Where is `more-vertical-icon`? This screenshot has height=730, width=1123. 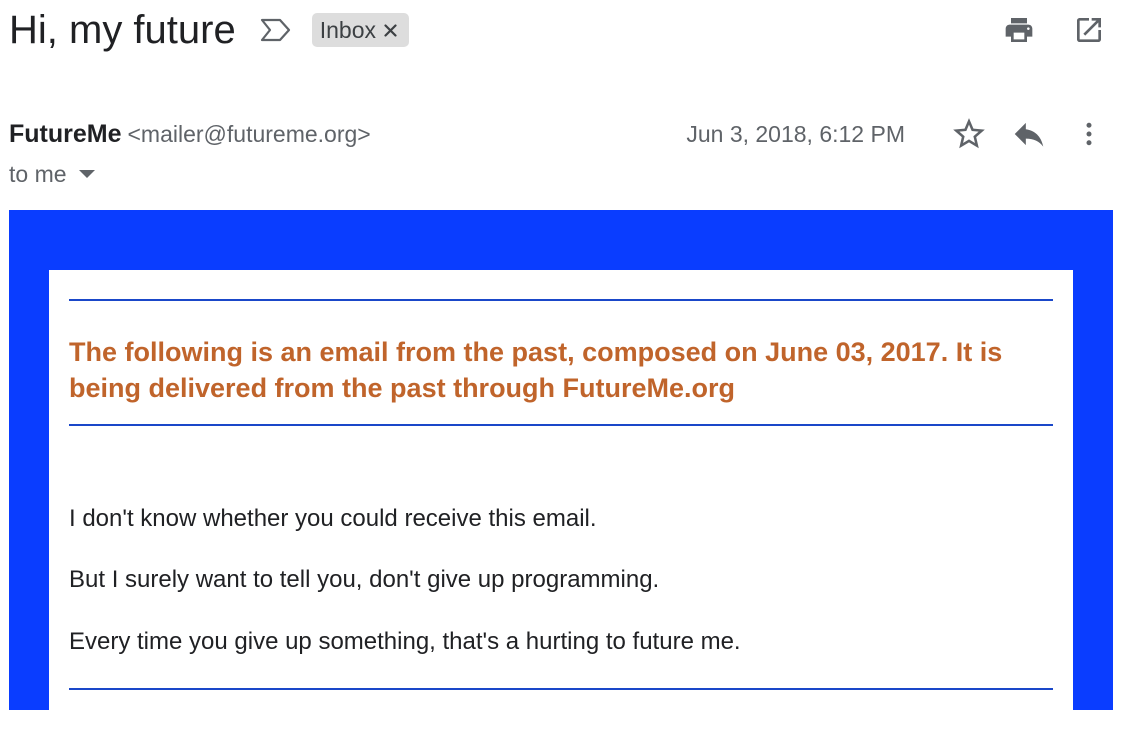
more-vertical-icon is located at coordinates (1089, 134).